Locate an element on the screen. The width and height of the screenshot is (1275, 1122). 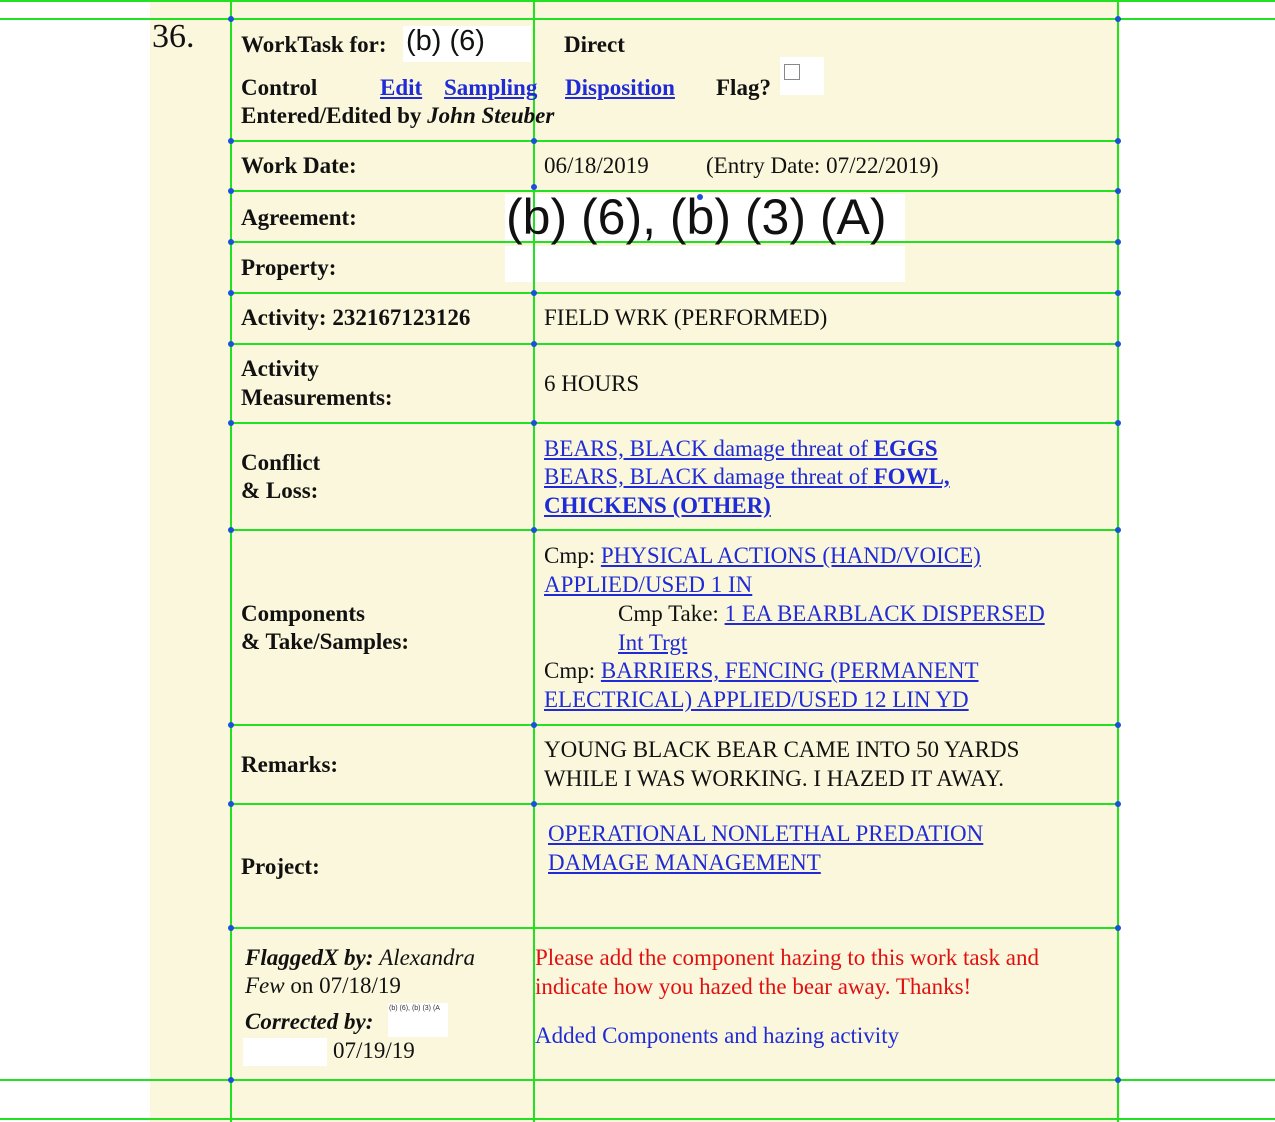
conflict-link-eggs: BEARS, BLACK damage threat of EGGS is located at coordinates (741, 448).